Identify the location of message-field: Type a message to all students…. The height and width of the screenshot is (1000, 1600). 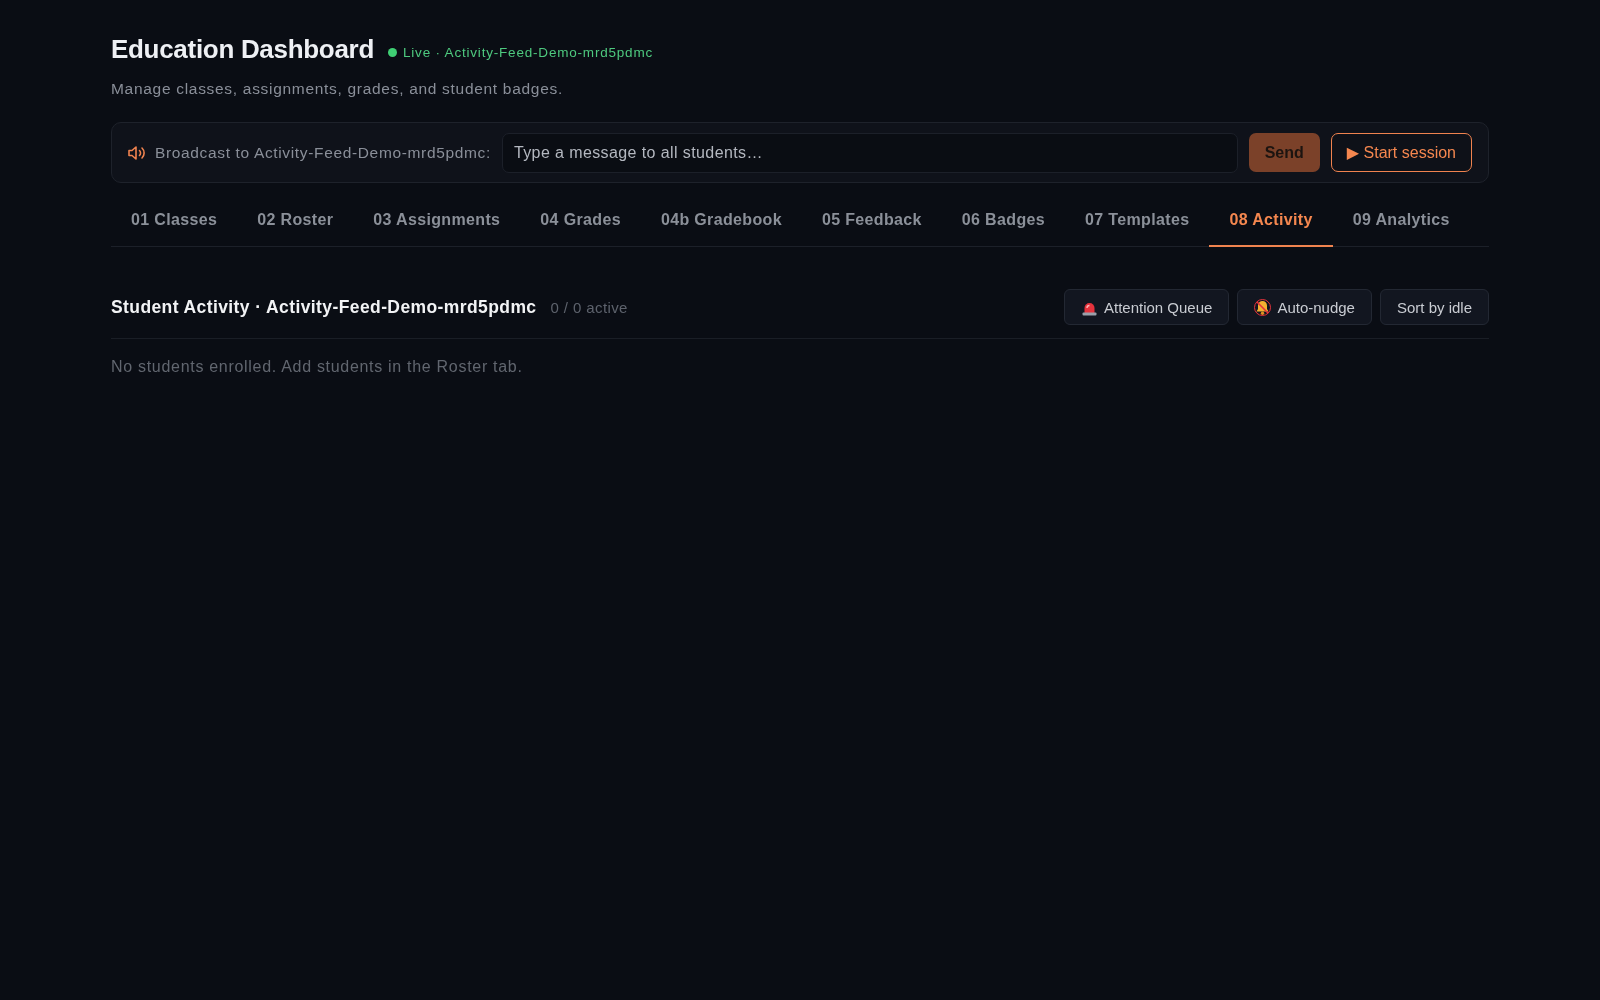
(869, 152).